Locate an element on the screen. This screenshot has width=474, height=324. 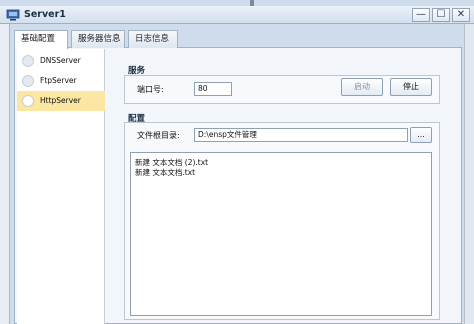
list-item-ftp-server: FtpServer is located at coordinates (61, 81).